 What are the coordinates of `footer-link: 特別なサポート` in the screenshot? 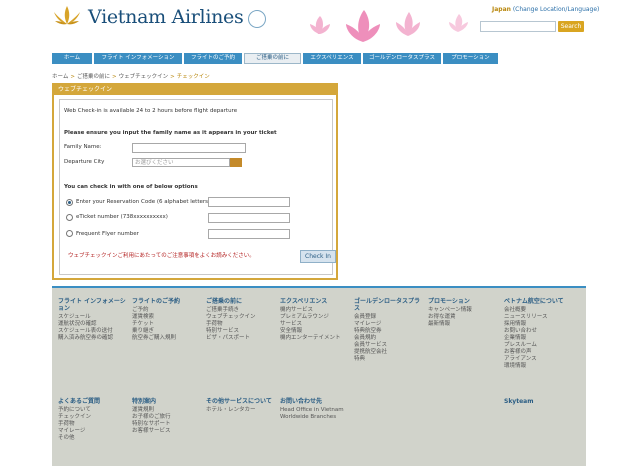 It's located at (167, 424).